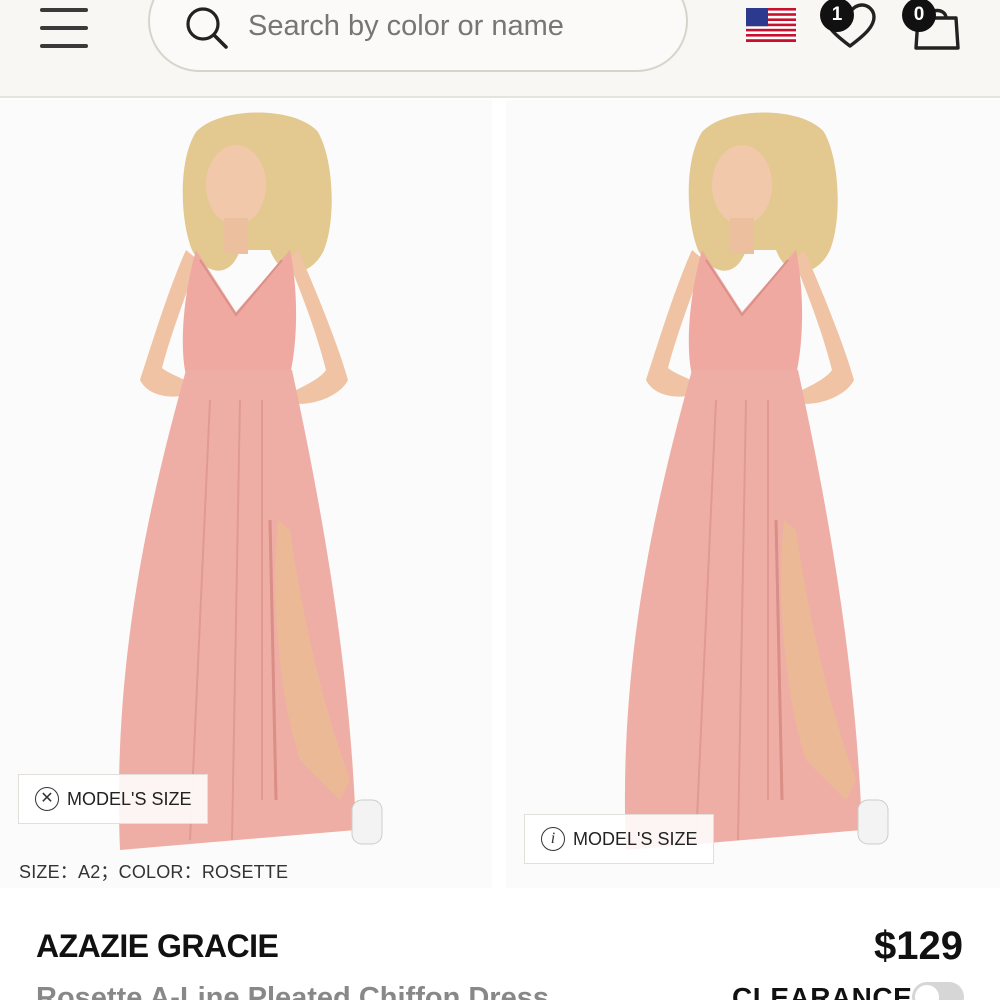 The image size is (1000, 1000). I want to click on product-price: $129, so click(918, 946).